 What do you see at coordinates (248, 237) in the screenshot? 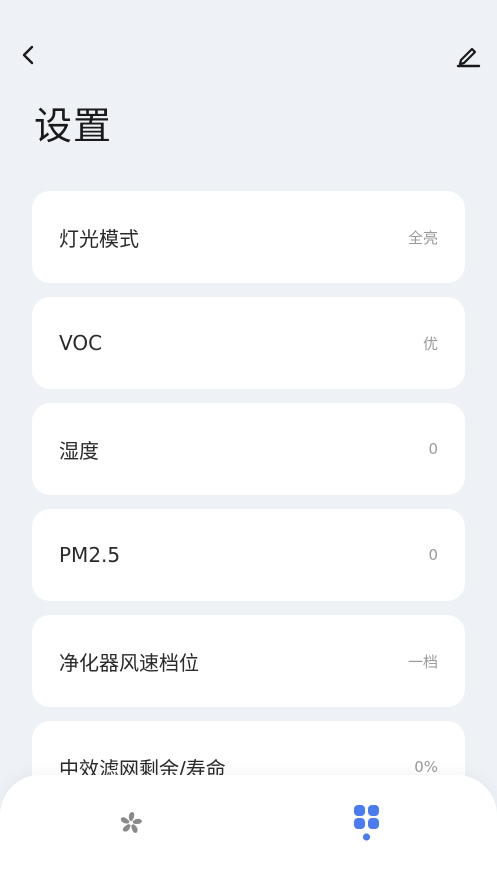
I see `setting-item-light-mode: 灯光模式 全亮` at bounding box center [248, 237].